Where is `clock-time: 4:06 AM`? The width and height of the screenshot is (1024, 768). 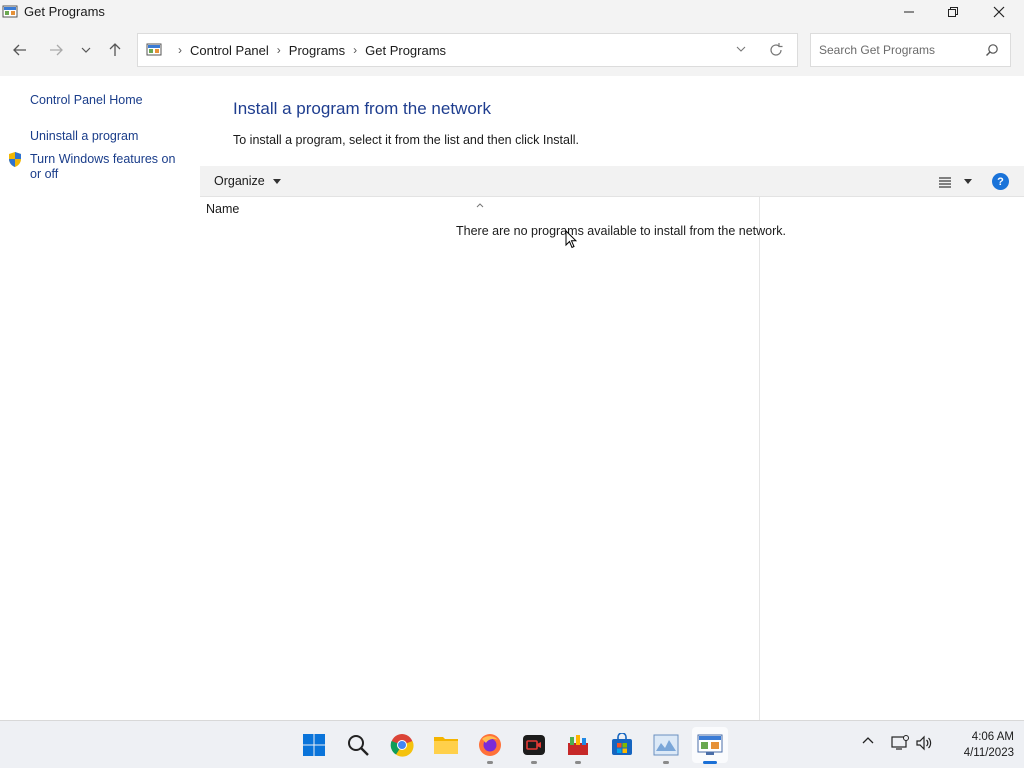
clock-time: 4:06 AM is located at coordinates (992, 737).